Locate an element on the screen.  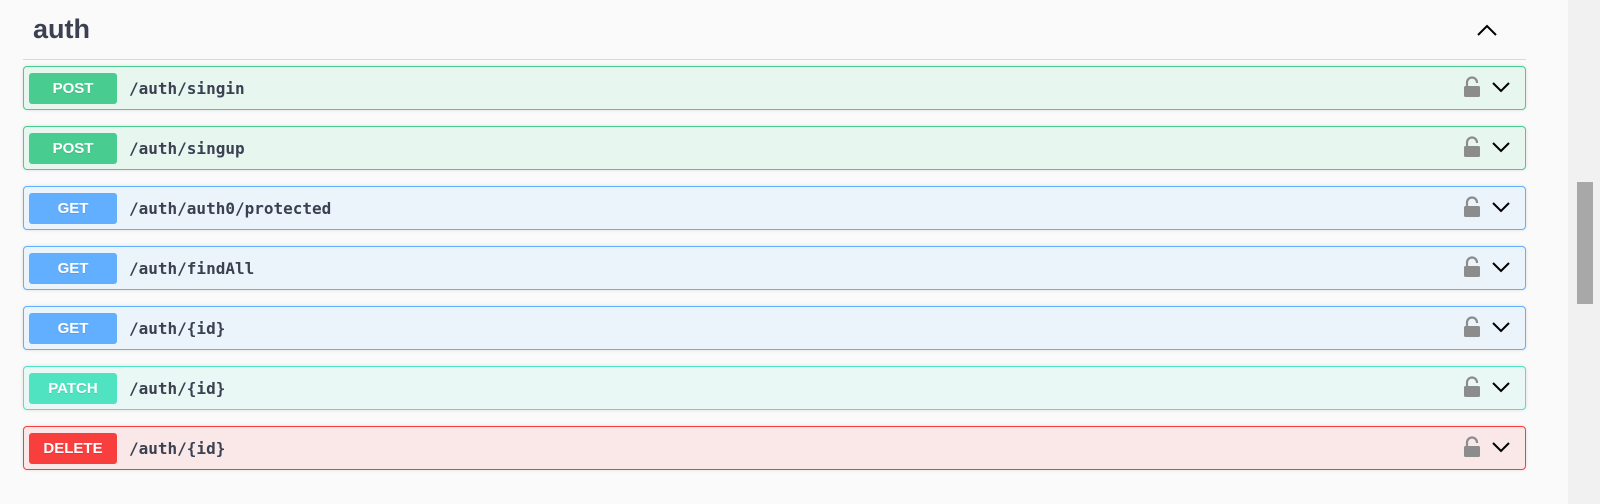
scrollbar-thumb is located at coordinates (1585, 243).